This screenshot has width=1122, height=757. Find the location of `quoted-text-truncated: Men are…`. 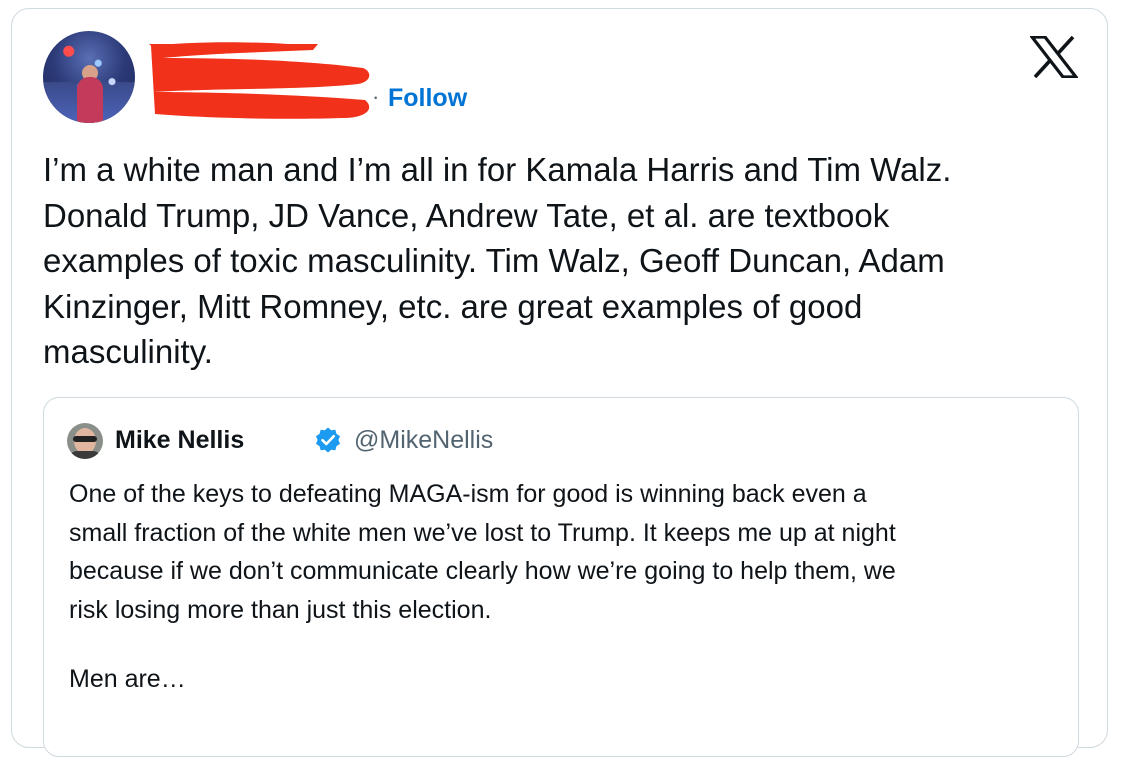

quoted-text-truncated: Men are… is located at coordinates (127, 679).